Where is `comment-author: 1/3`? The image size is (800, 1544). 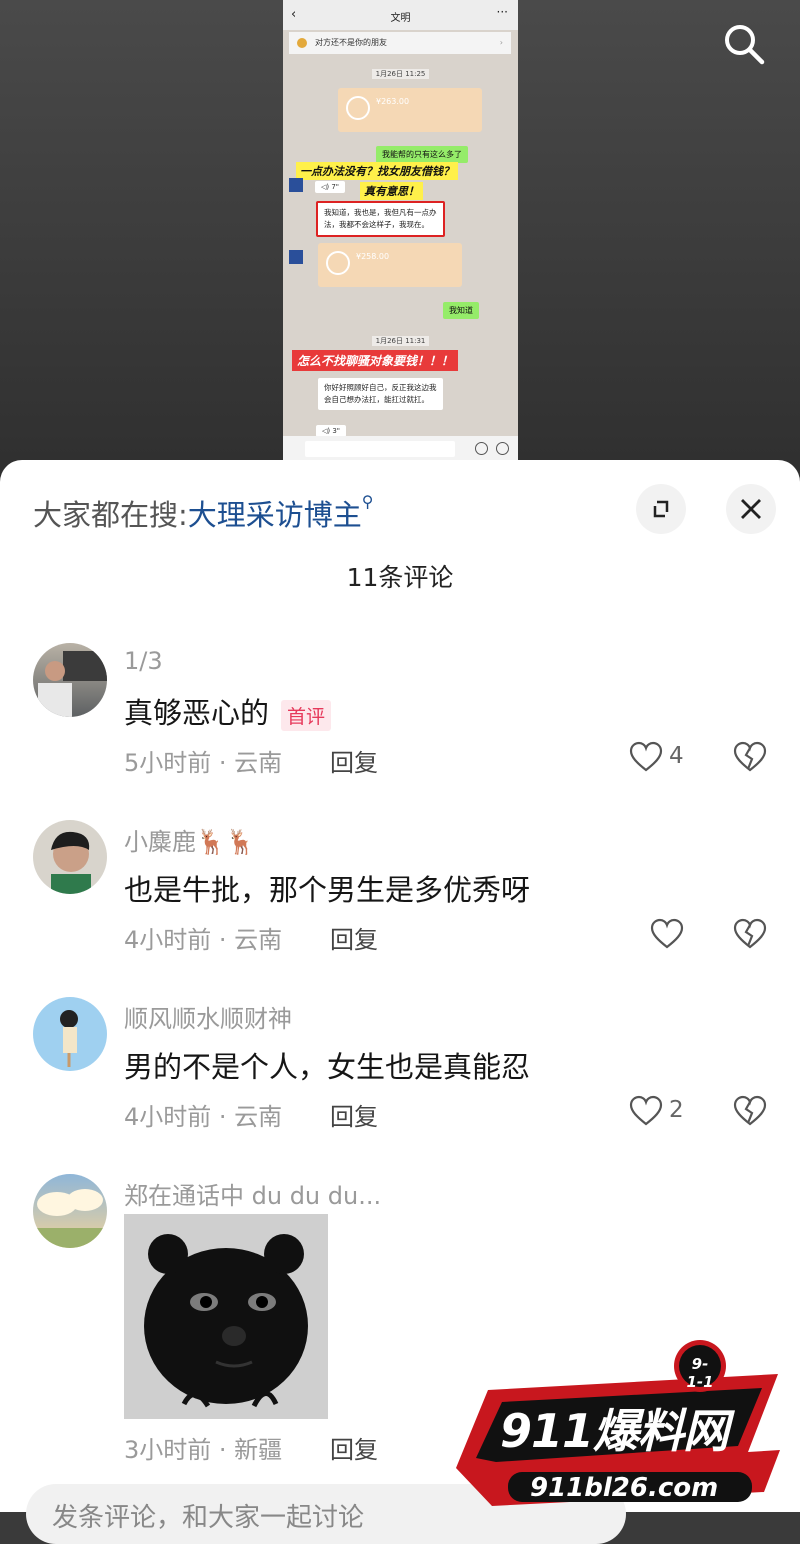
comment-author: 1/3 is located at coordinates (143, 661).